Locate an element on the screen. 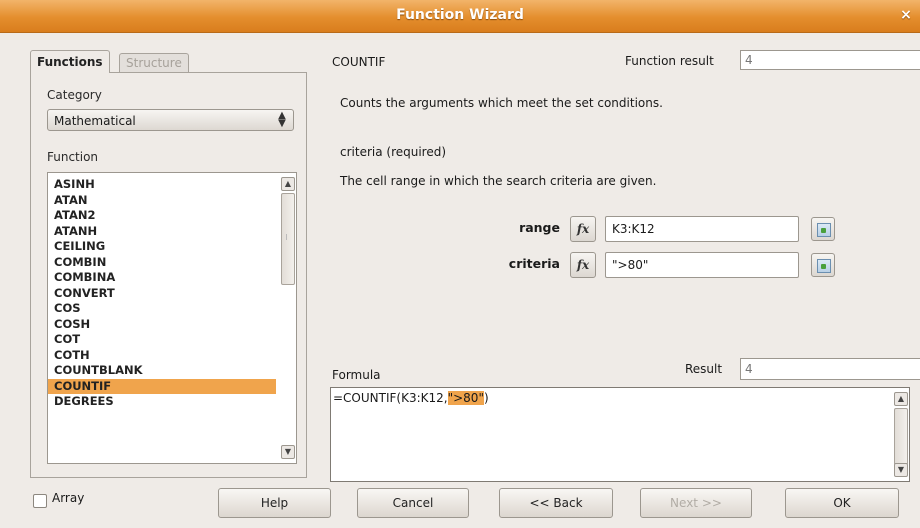  range-label: range is located at coordinates (539, 227).